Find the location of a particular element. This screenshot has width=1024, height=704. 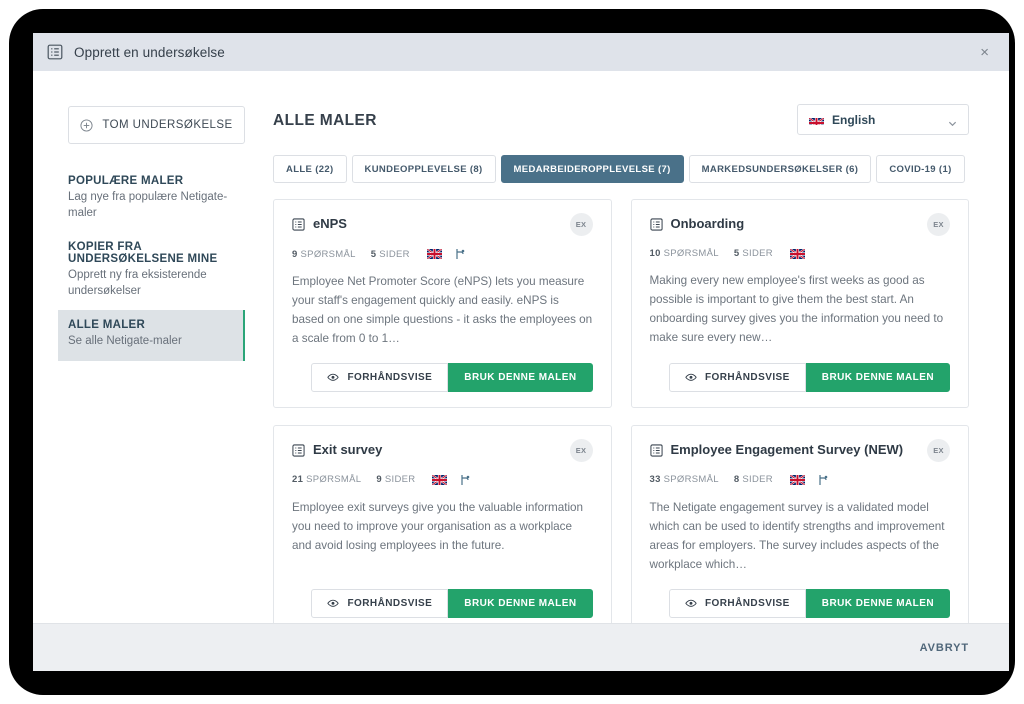

card-title: eNPS is located at coordinates (330, 223).